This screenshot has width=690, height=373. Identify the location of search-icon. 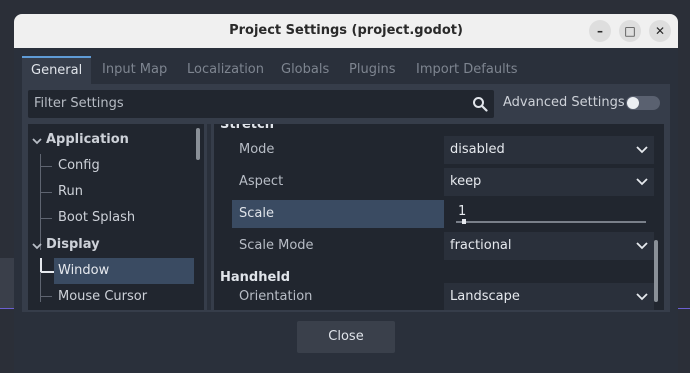
(480, 104).